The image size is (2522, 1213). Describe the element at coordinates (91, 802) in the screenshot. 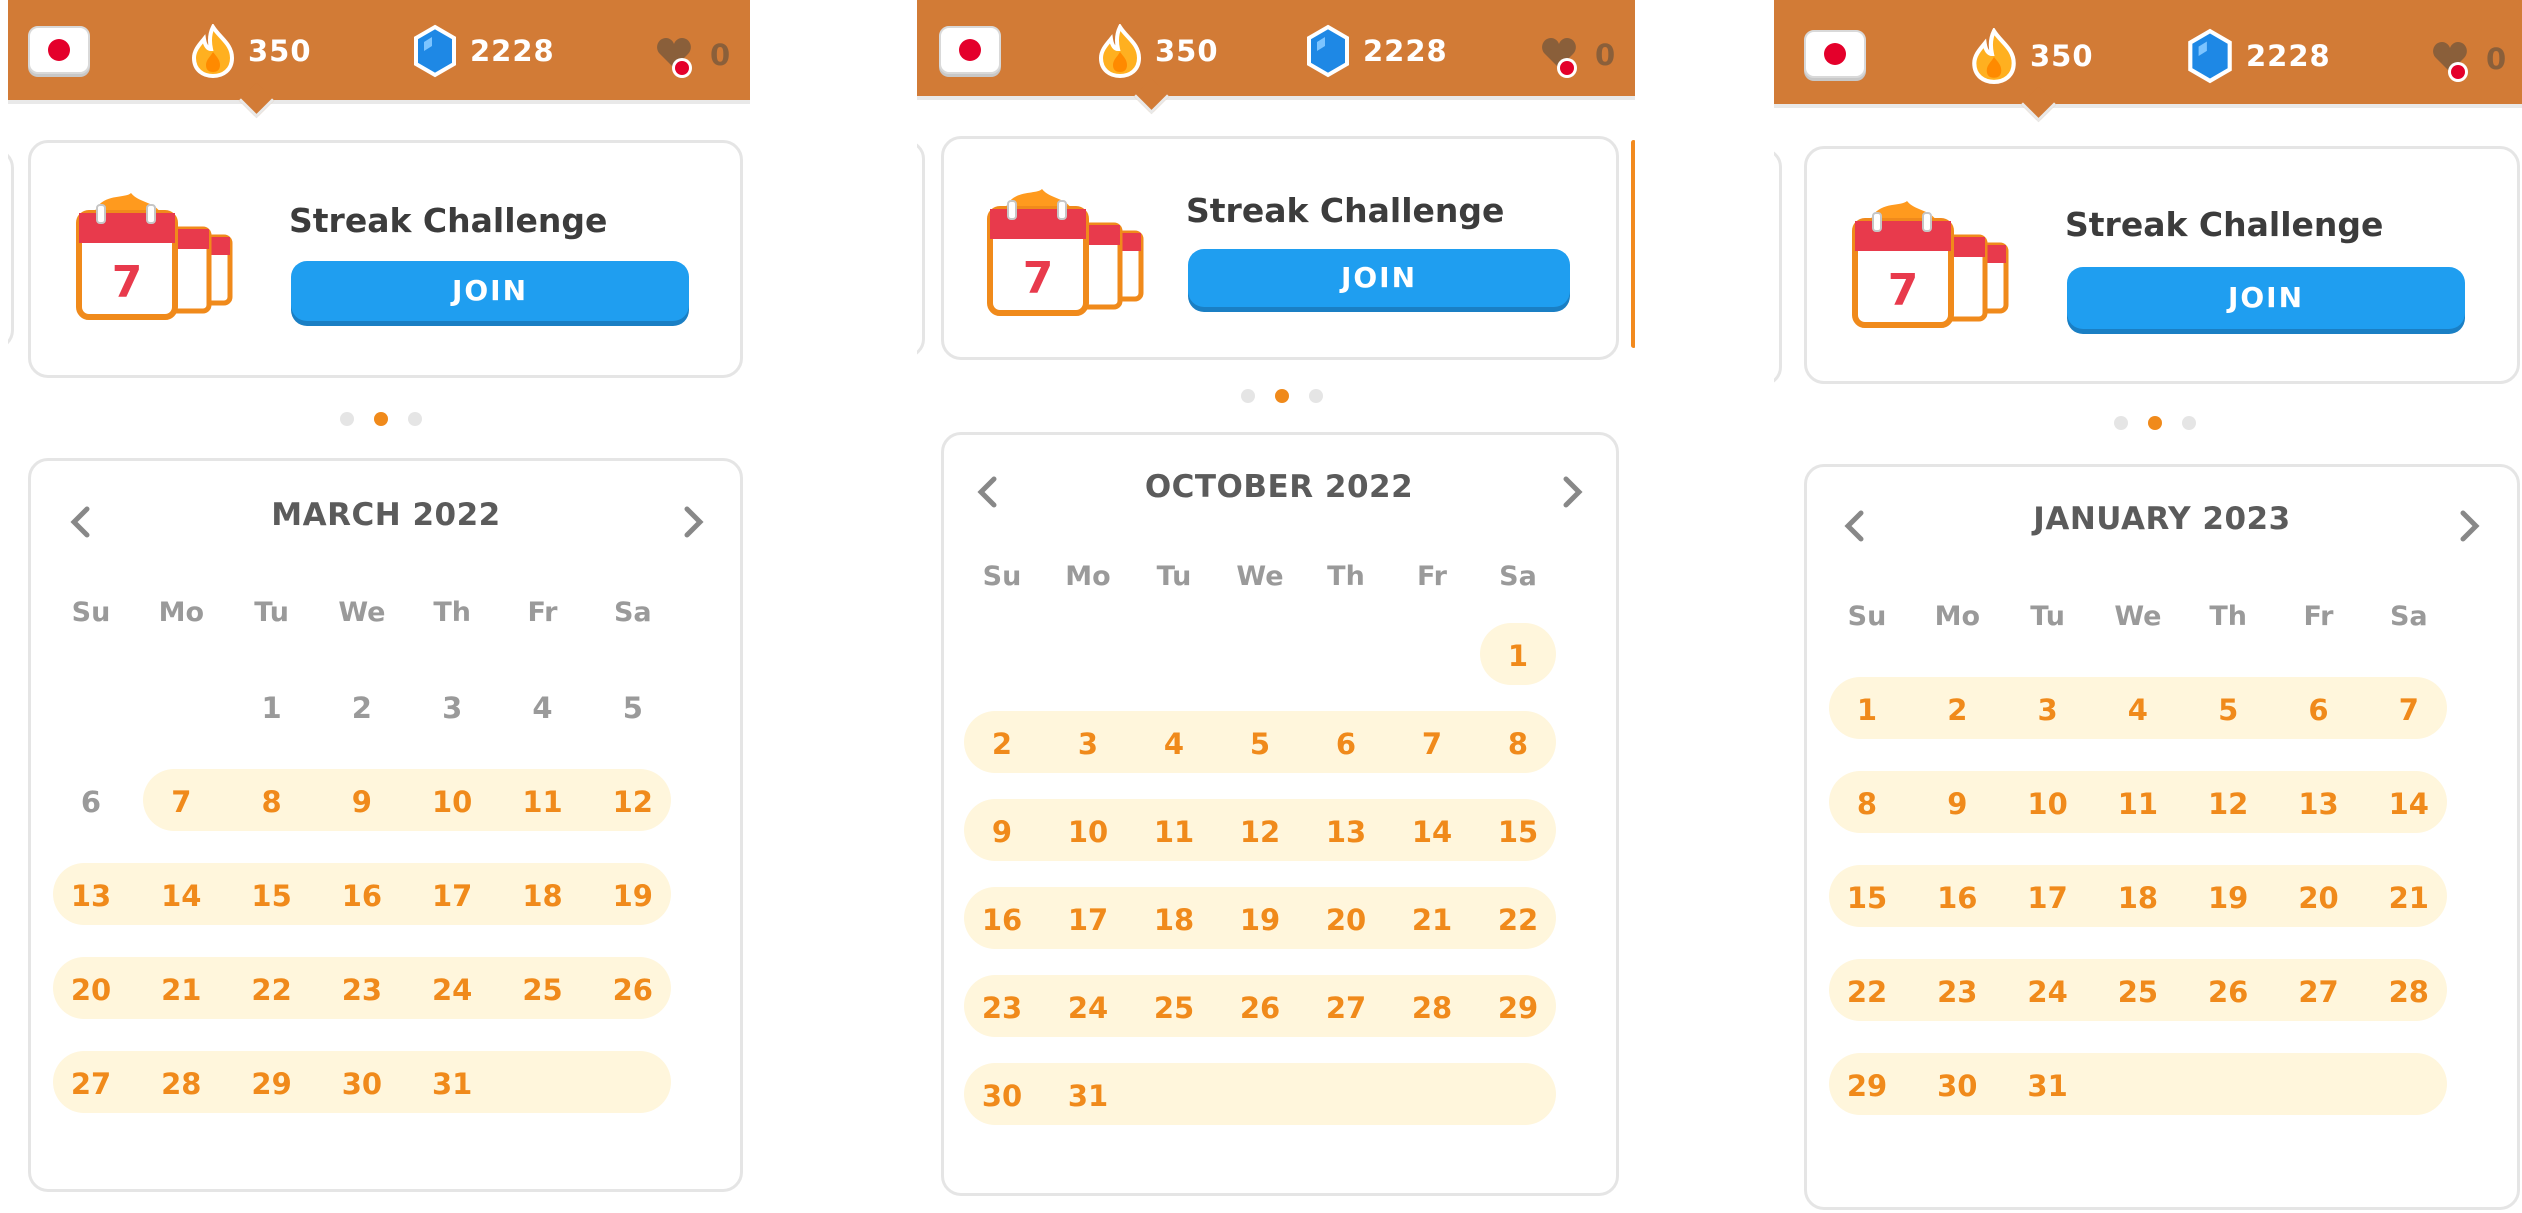

I see `calendar-day: 6` at that location.